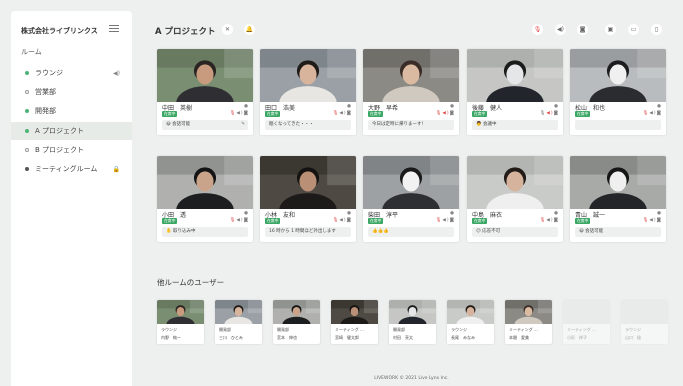  I want to click on edit-pencil-icon: ✎, so click(243, 125).